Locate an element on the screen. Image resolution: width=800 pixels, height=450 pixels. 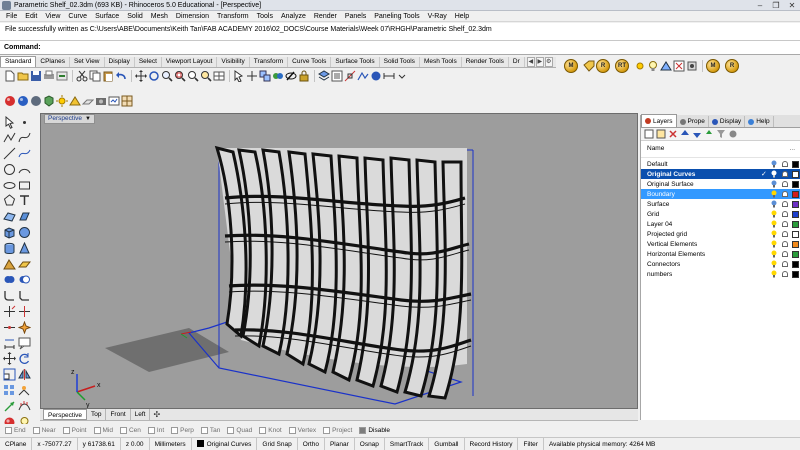
orient-icon is located at coordinates (24, 391).